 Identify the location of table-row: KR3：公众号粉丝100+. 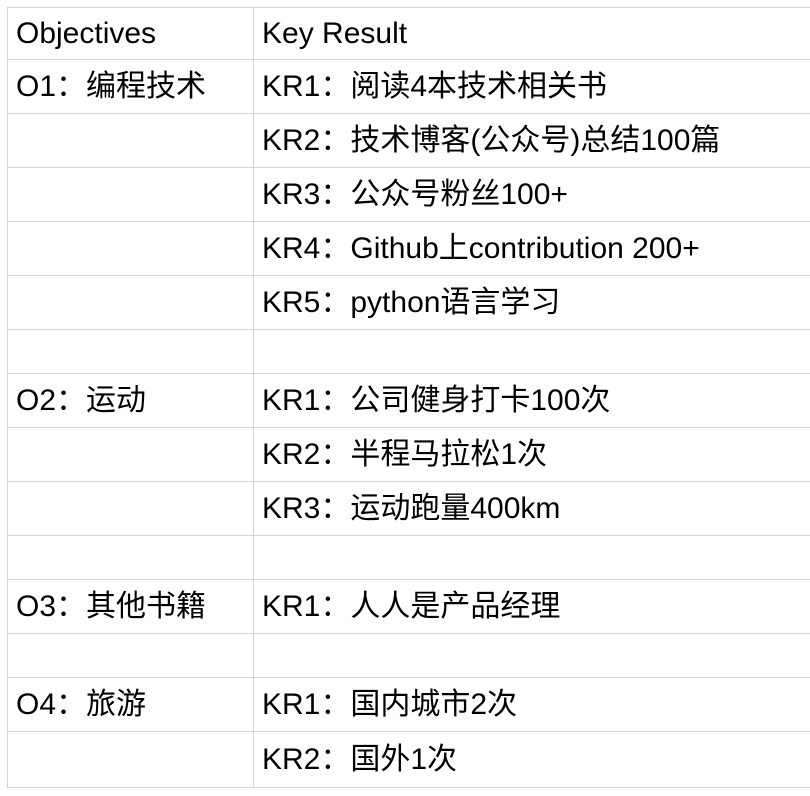
(408, 194).